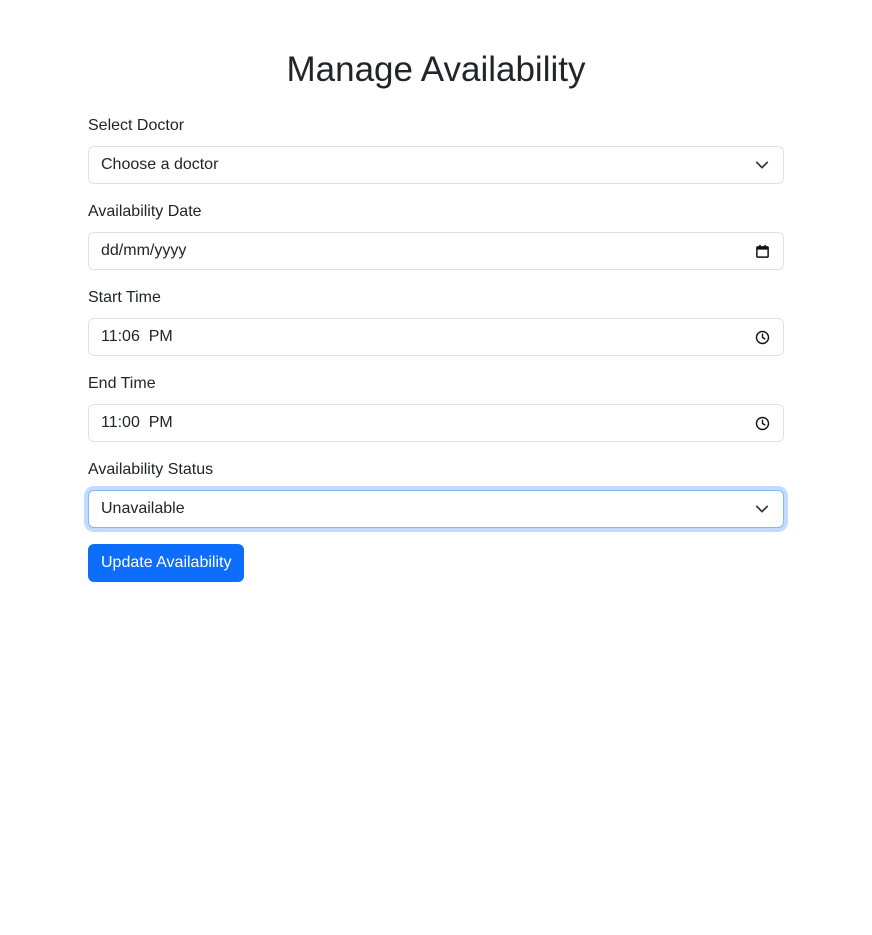  Describe the element at coordinates (122, 383) in the screenshot. I see `end-time-label: End Time` at that location.